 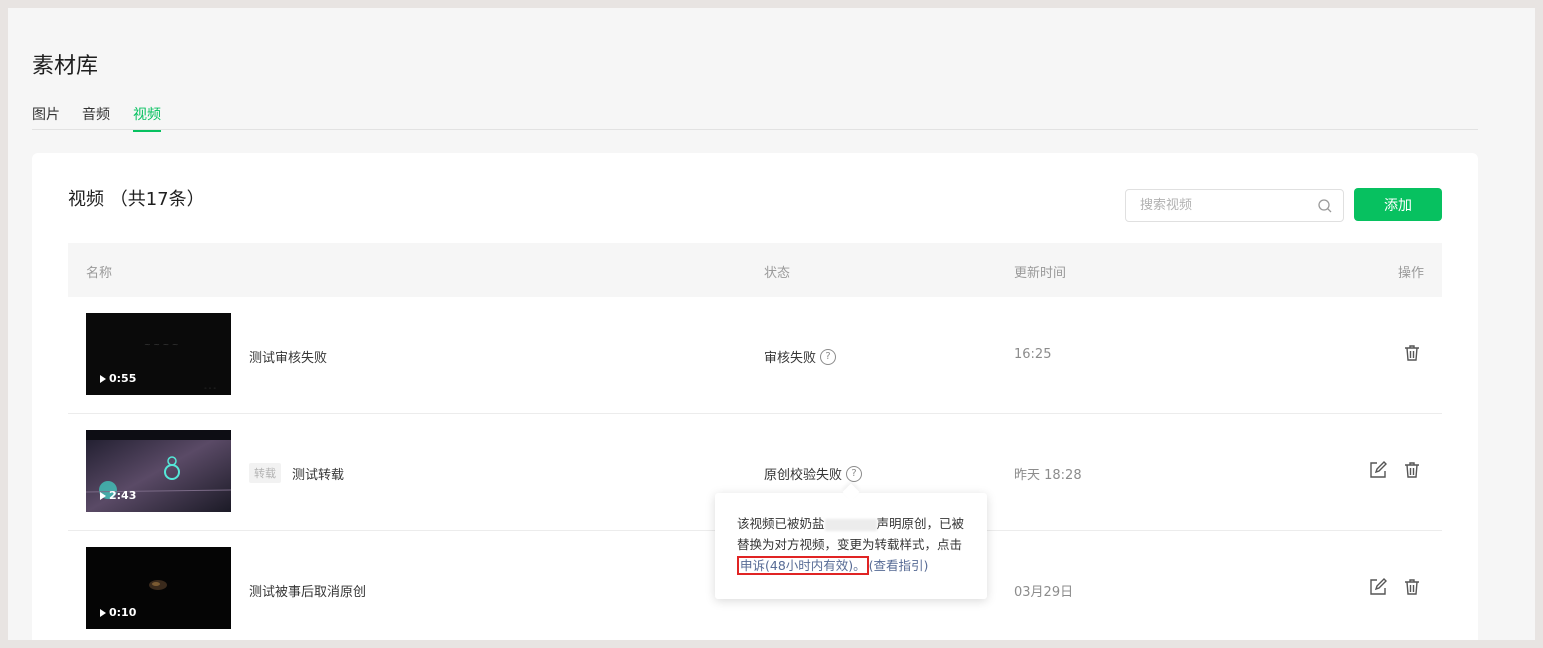 I want to click on search-icon, so click(x=1325, y=206).